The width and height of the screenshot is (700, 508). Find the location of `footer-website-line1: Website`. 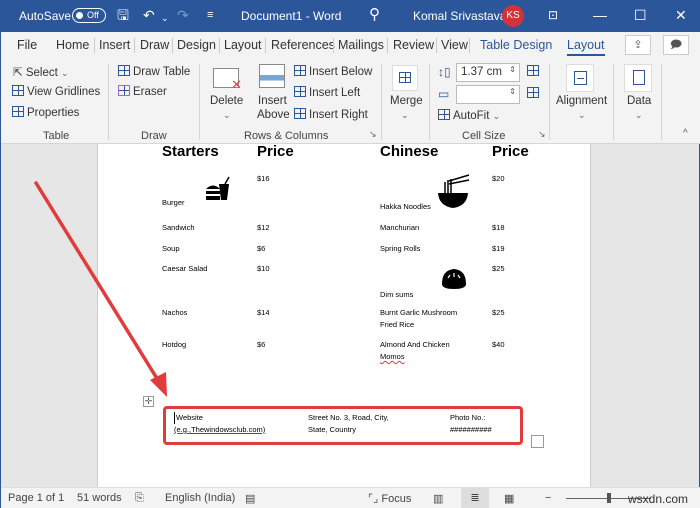

footer-website-line1: Website is located at coordinates (188, 418).